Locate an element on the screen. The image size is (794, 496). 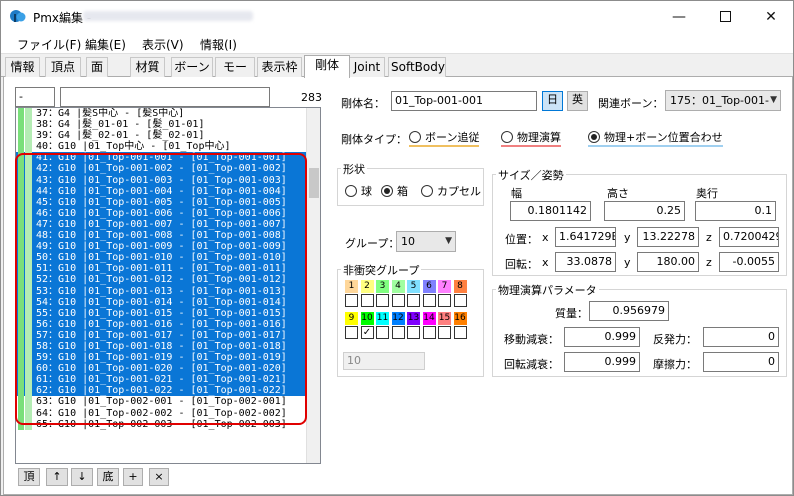
noncollision-group-label: 11 is located at coordinates (382, 318).